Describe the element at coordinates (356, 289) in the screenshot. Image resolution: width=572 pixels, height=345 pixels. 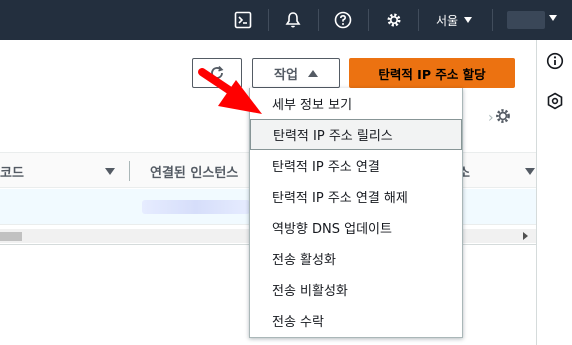
I see `menu-item-disable-transfer: 전송 비활성화` at that location.